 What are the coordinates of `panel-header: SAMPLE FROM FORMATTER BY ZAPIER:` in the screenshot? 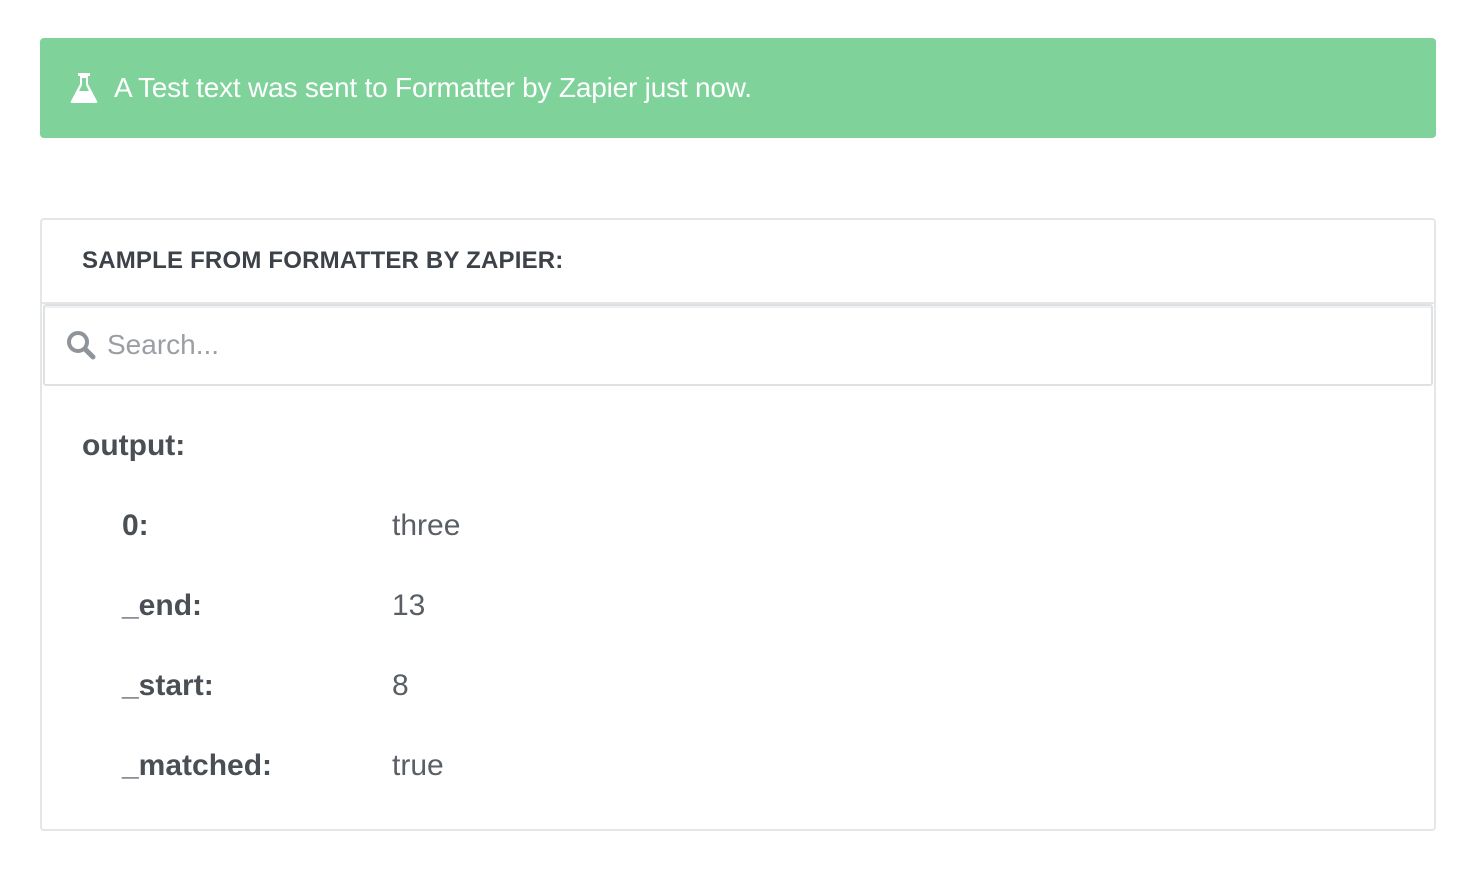 It's located at (738, 262).